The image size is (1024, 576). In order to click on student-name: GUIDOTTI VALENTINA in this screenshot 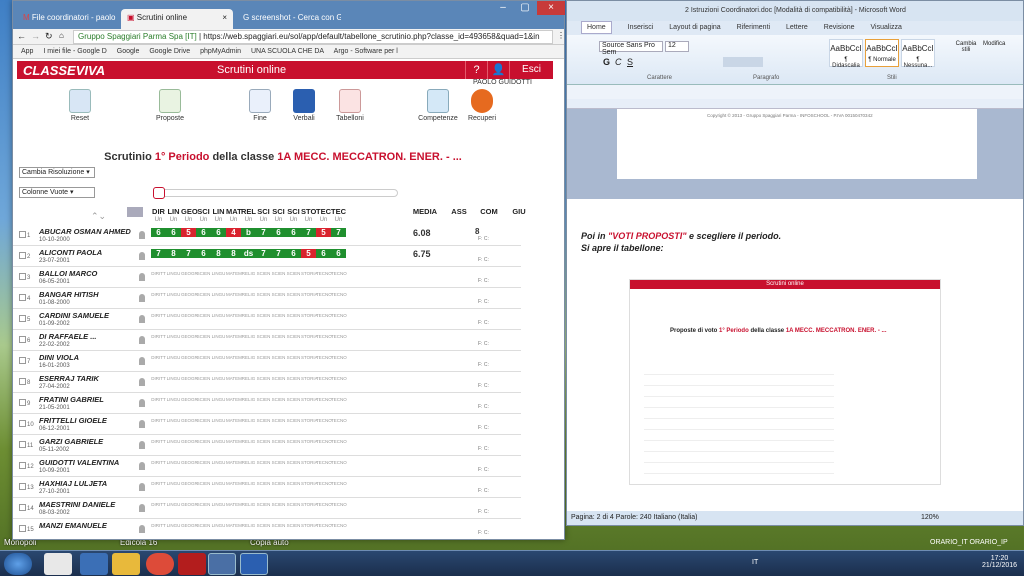, I will do `click(79, 462)`.